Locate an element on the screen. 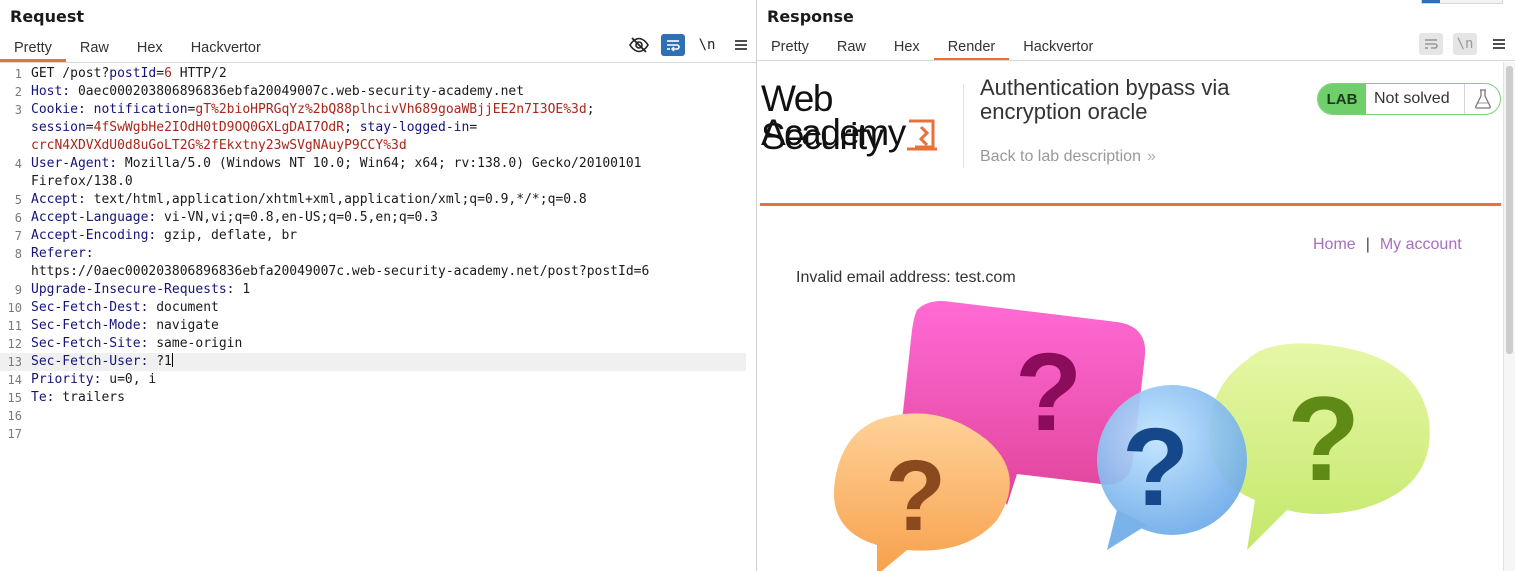 This screenshot has width=1515, height=571. response-tab-divider is located at coordinates (1136, 60).